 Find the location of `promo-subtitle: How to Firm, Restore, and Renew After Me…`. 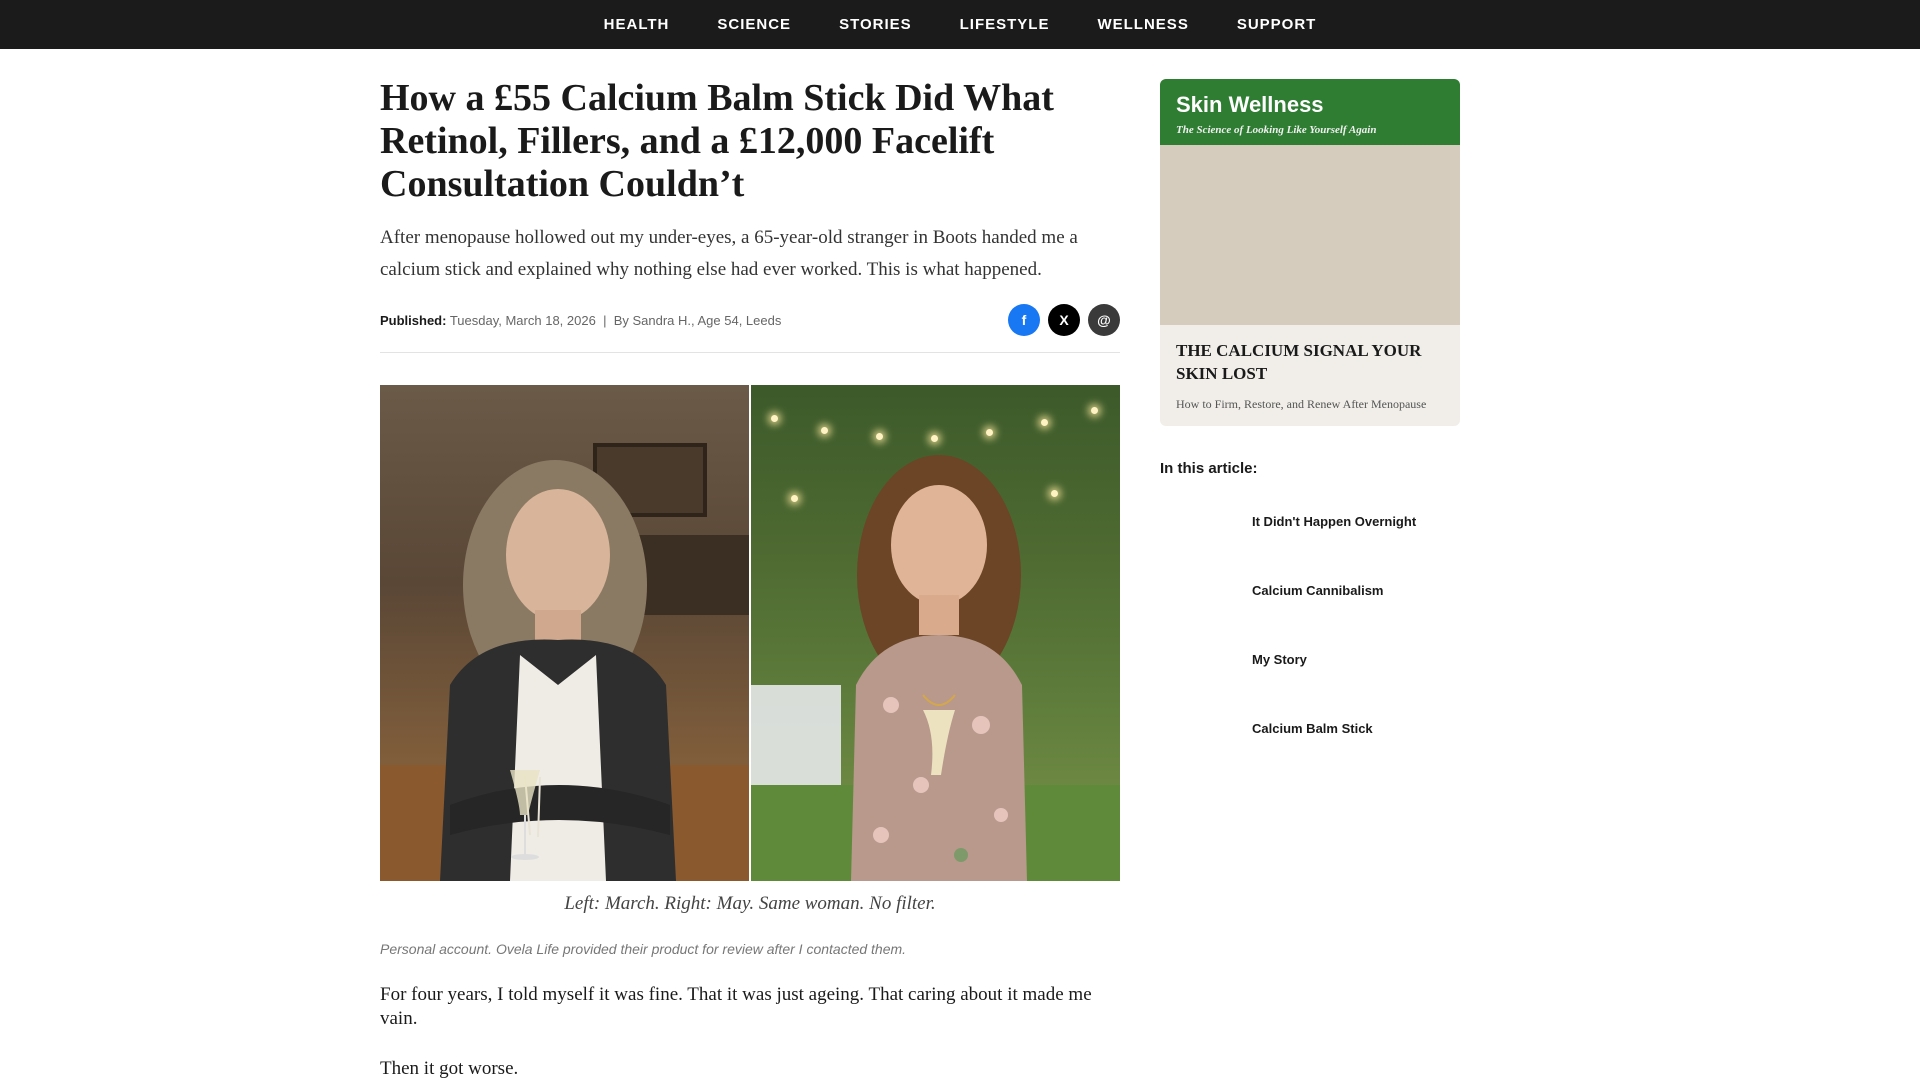

promo-subtitle: How to Firm, Restore, and Renew After Me… is located at coordinates (1301, 404).